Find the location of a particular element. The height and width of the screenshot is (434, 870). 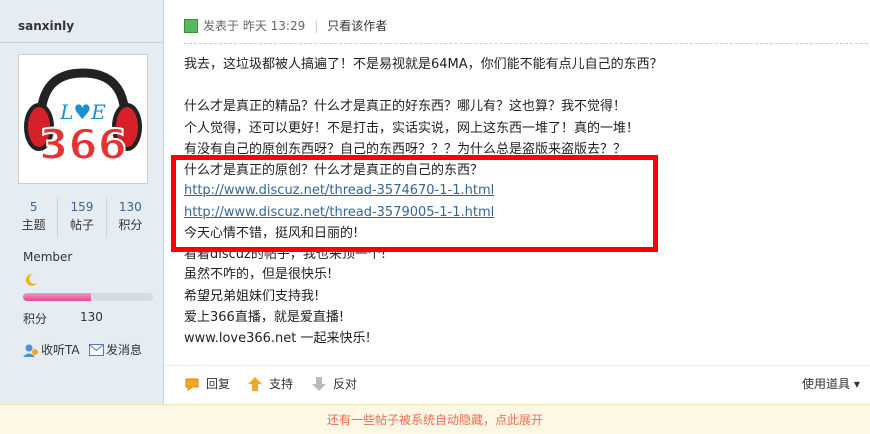

post-meta: 发表于 昨天 13:29 | 只看该作者 is located at coordinates (285, 25).